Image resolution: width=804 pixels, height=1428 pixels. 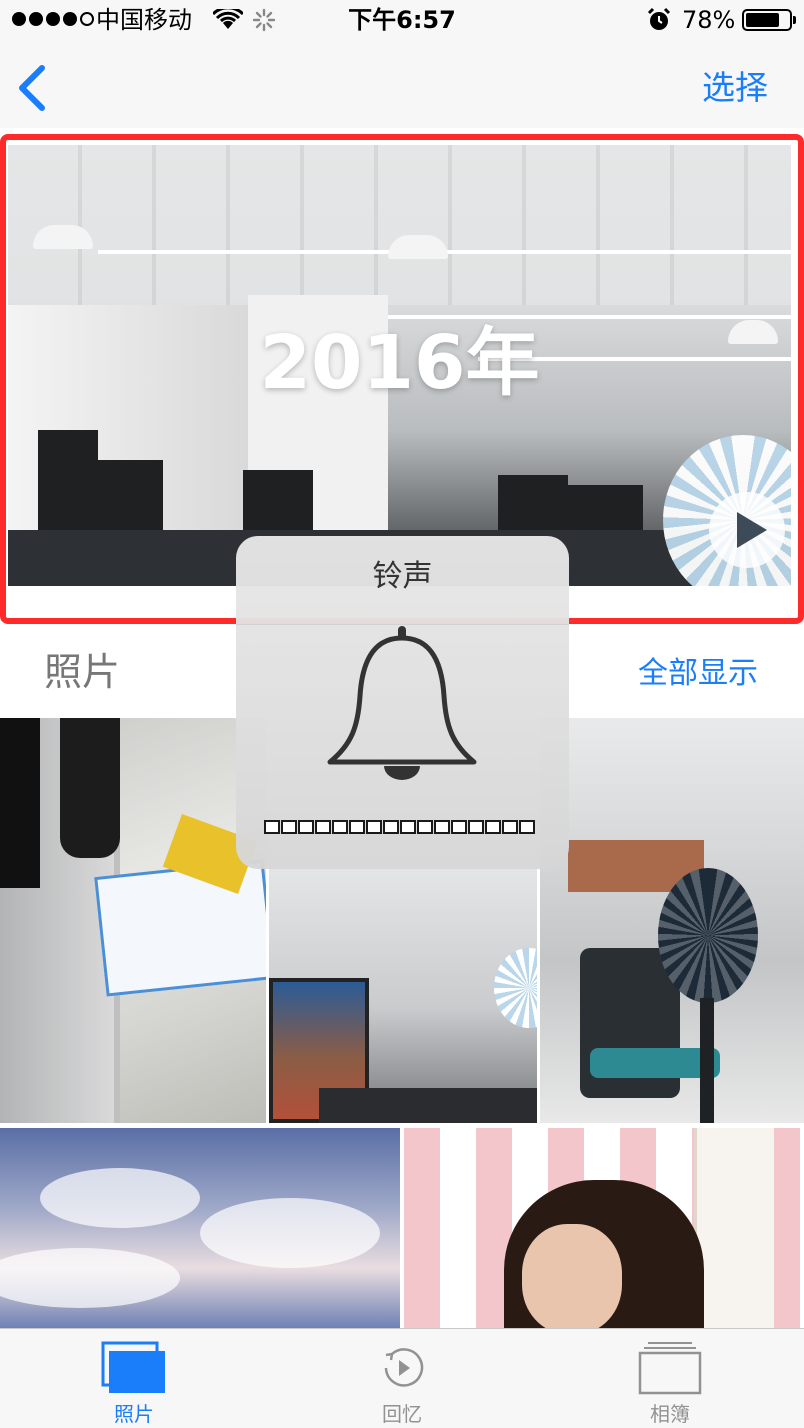 I want to click on tab-memories-label: 回忆, so click(x=402, y=1414).